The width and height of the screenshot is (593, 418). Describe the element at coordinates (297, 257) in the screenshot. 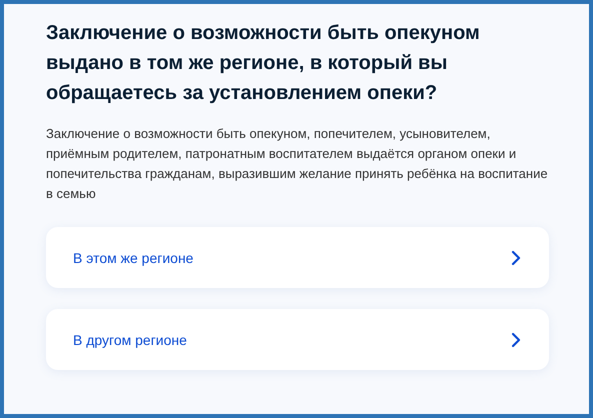

I see `option-button: В этом же регионе` at that location.